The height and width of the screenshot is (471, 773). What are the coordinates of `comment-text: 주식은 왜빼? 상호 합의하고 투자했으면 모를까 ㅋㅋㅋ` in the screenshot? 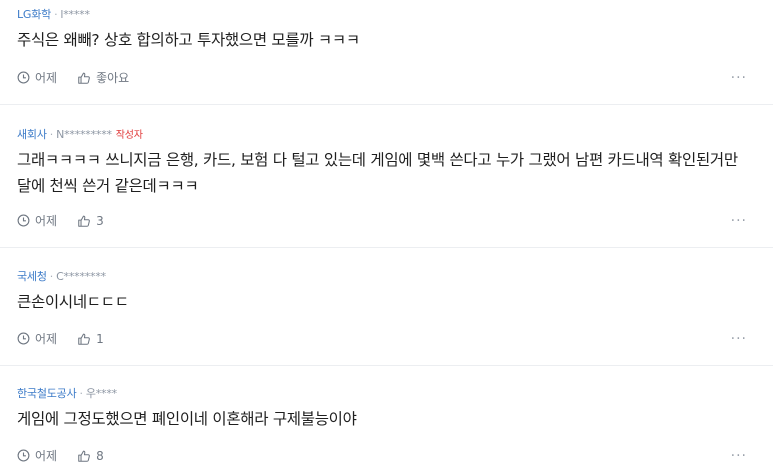 It's located at (188, 40).